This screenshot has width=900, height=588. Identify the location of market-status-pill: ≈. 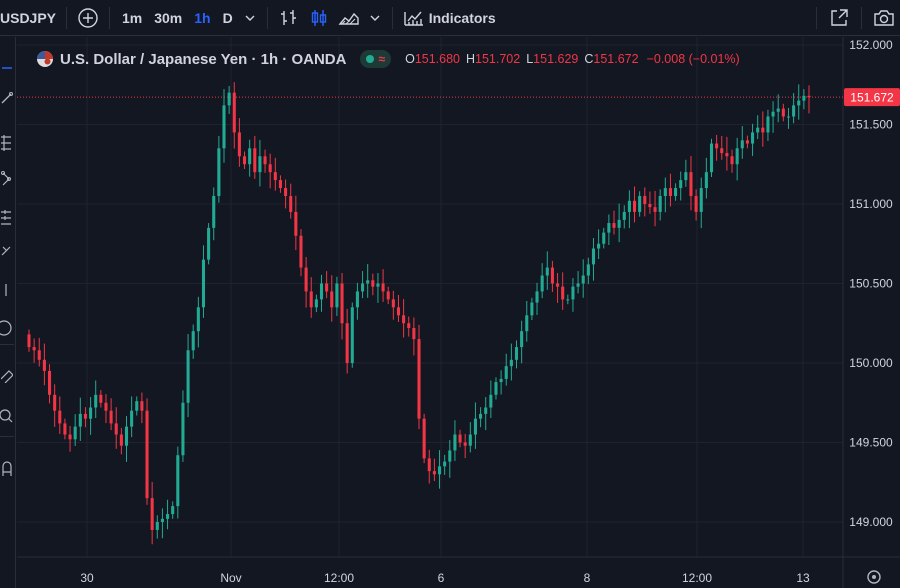
(376, 59).